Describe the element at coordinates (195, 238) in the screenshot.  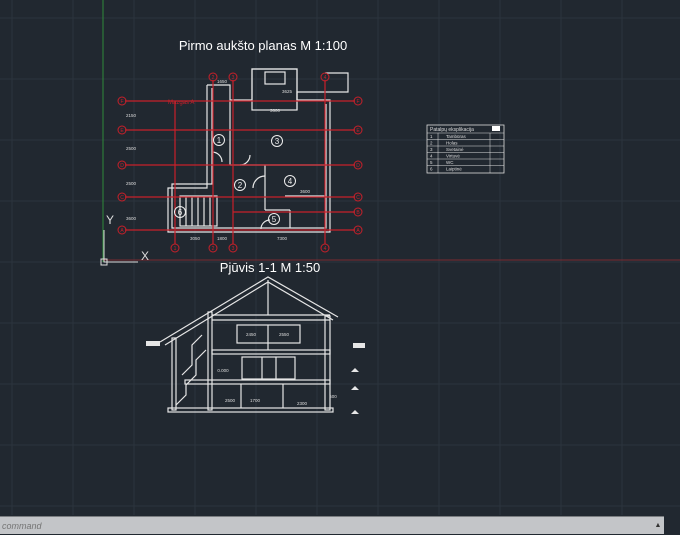
I see `dimension-label: 3050` at that location.